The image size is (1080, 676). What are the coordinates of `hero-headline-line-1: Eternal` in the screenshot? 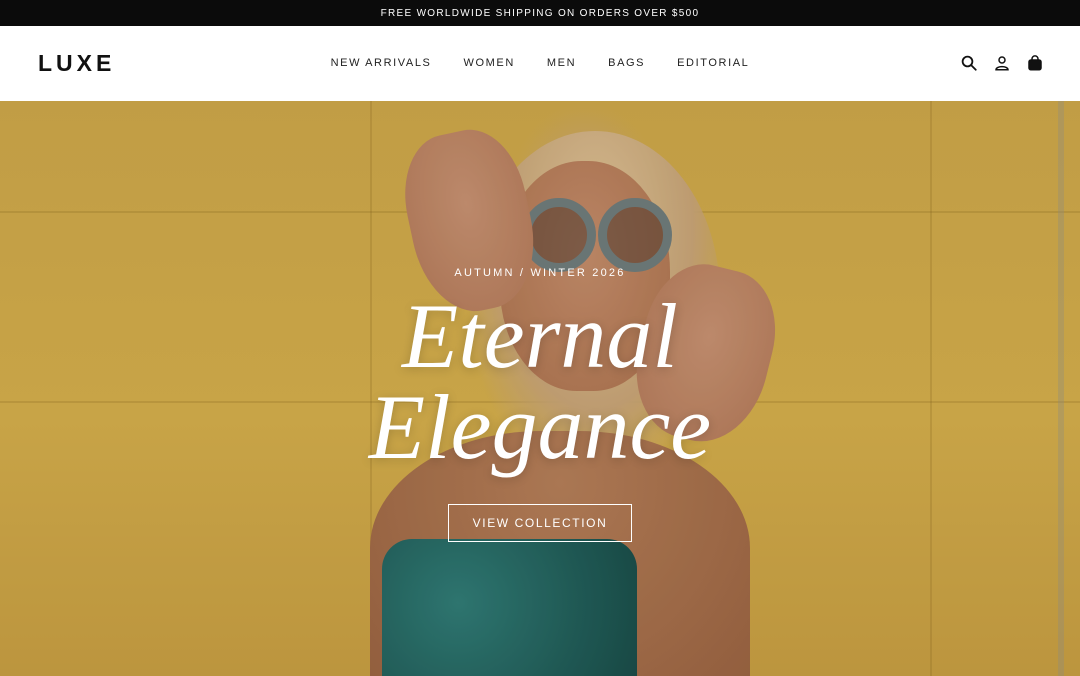 It's located at (540, 336).